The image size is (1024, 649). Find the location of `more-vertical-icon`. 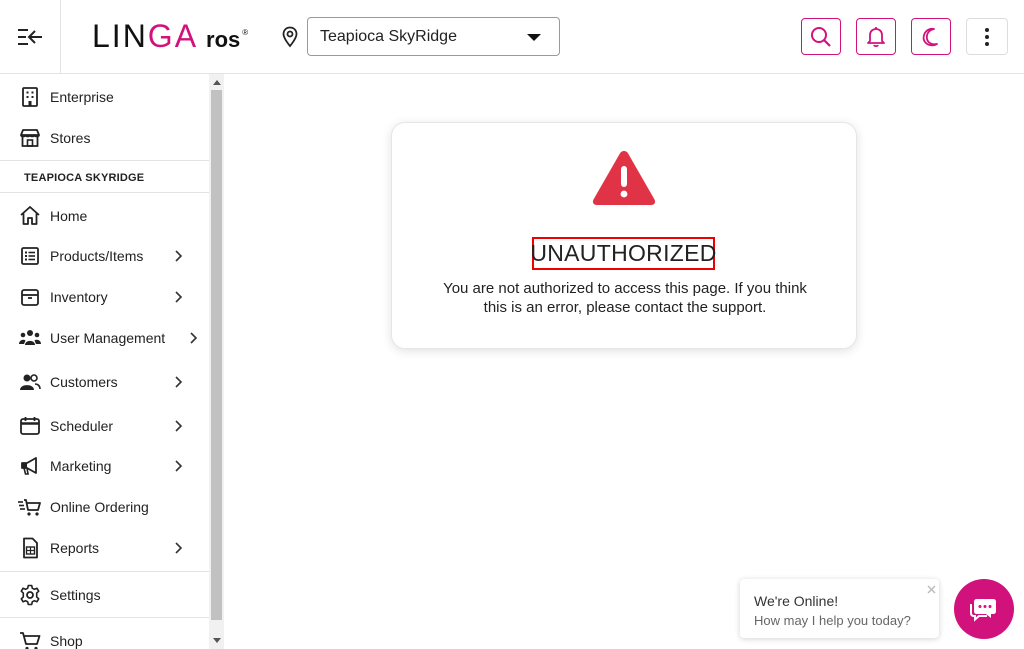

more-vertical-icon is located at coordinates (987, 36).